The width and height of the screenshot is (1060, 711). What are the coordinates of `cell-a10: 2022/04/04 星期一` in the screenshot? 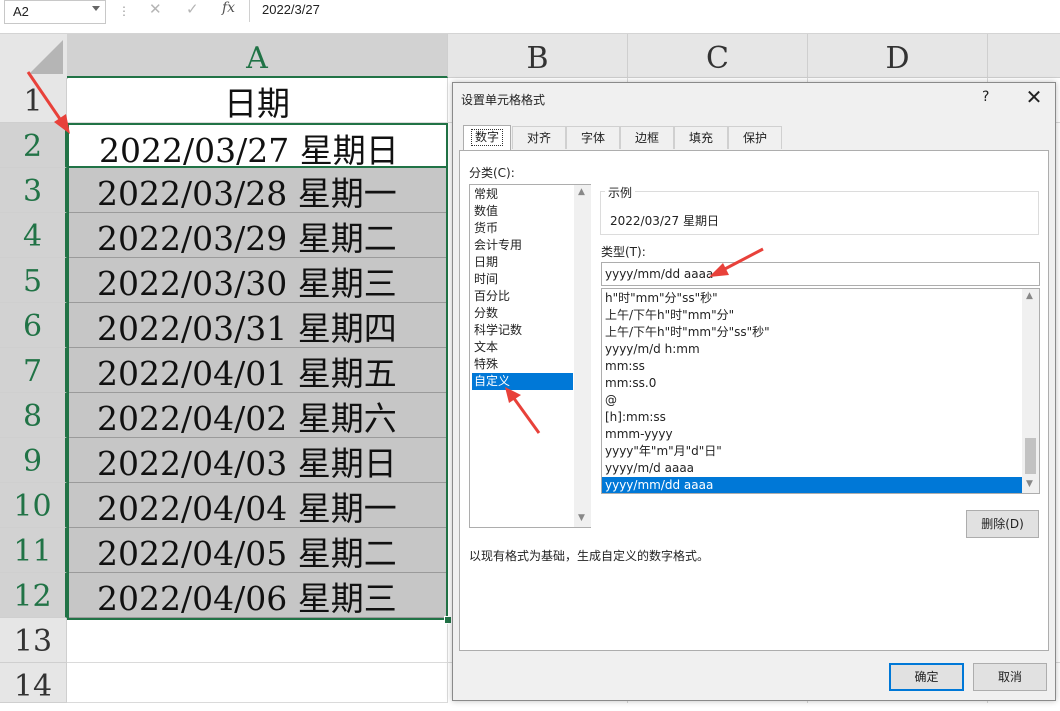 It's located at (257, 505).